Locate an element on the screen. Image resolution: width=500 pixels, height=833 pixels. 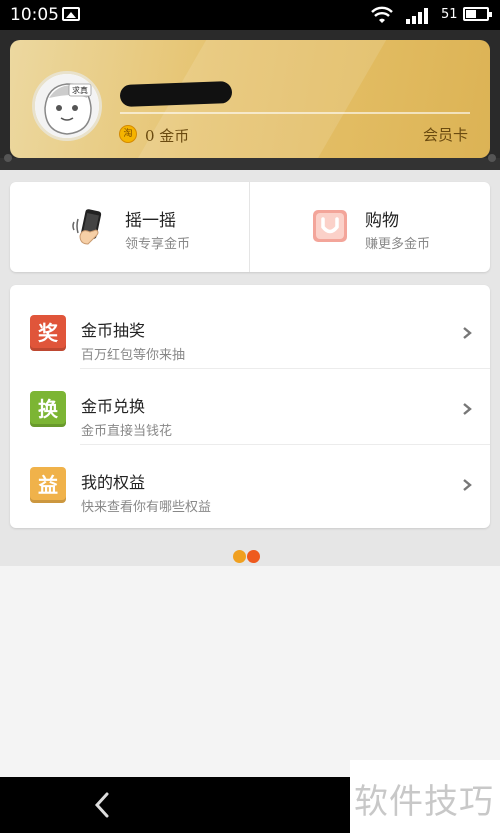
watermark: 软件技巧 is located at coordinates (425, 796).